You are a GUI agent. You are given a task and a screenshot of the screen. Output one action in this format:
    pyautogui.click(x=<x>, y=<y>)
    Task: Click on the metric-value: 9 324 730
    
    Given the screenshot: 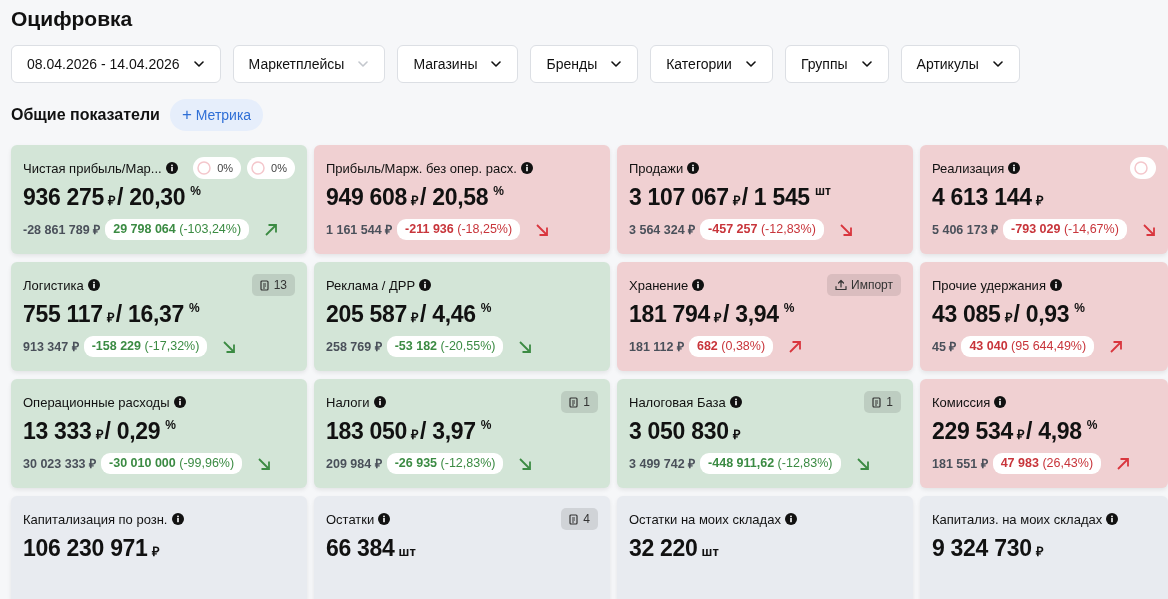 What is the action you would take?
    pyautogui.click(x=982, y=548)
    